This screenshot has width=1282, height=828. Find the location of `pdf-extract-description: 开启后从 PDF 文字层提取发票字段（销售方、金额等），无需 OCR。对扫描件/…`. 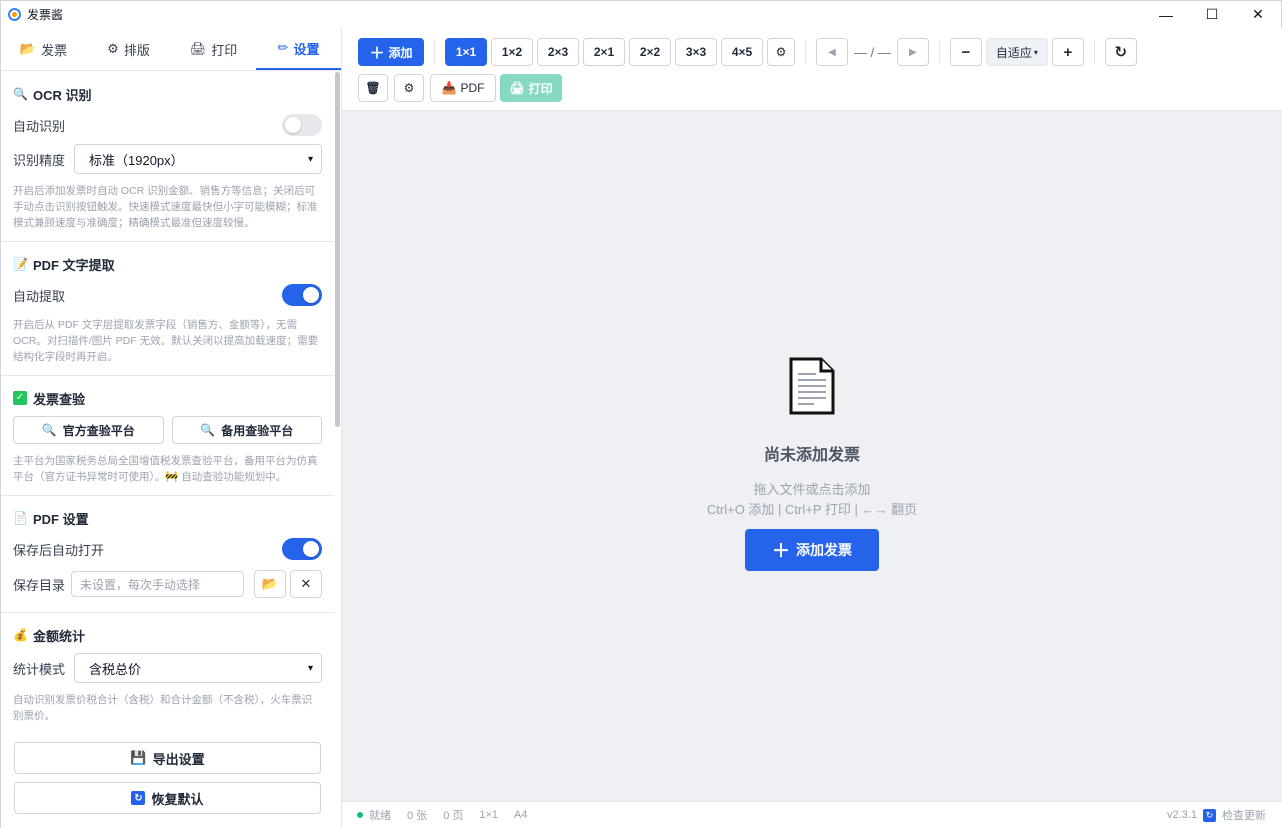

pdf-extract-description: 开启后从 PDF 文字层提取发票字段（销售方、金额等），无需 OCR。对扫描件/… is located at coordinates (166, 341).